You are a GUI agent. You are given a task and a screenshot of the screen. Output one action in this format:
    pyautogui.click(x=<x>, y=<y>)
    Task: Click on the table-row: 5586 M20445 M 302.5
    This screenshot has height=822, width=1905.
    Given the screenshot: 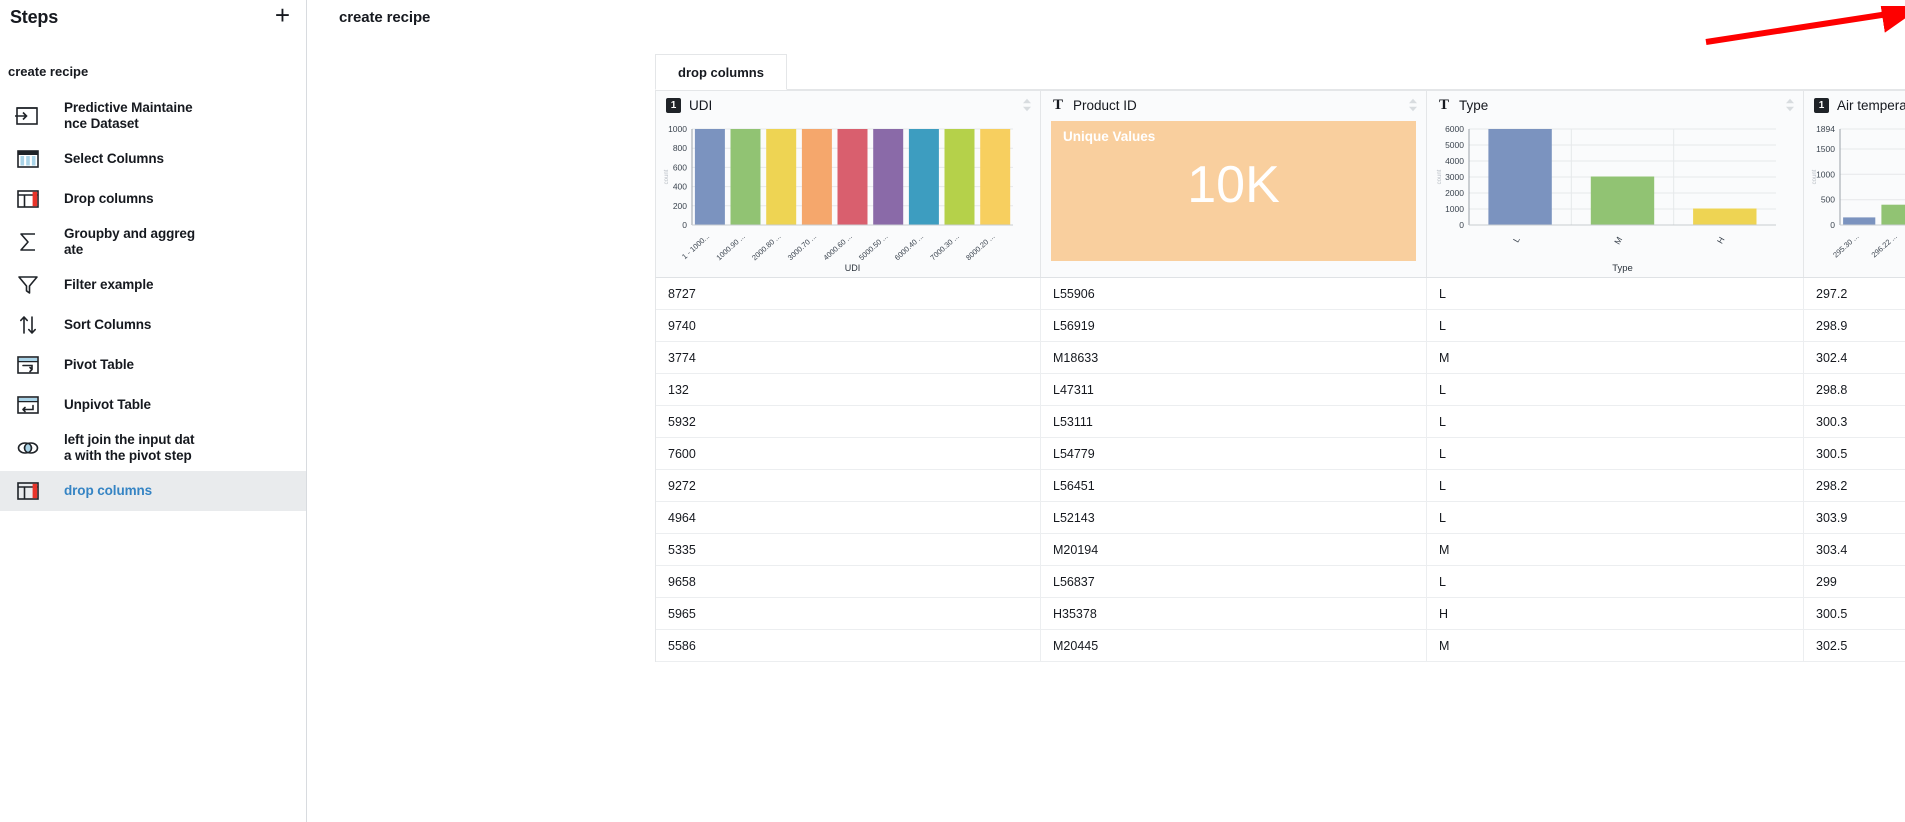 What is the action you would take?
    pyautogui.click(x=1280, y=646)
    